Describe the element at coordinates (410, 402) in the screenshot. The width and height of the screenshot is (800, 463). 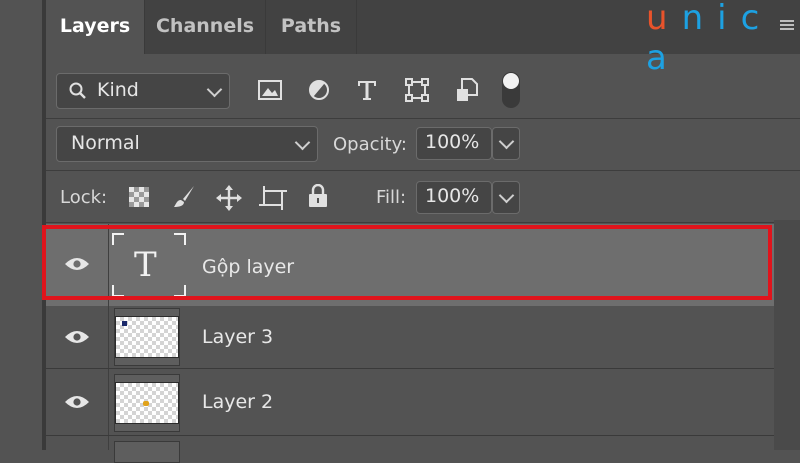
I see `layer-row-layer-2: Layer 2` at that location.